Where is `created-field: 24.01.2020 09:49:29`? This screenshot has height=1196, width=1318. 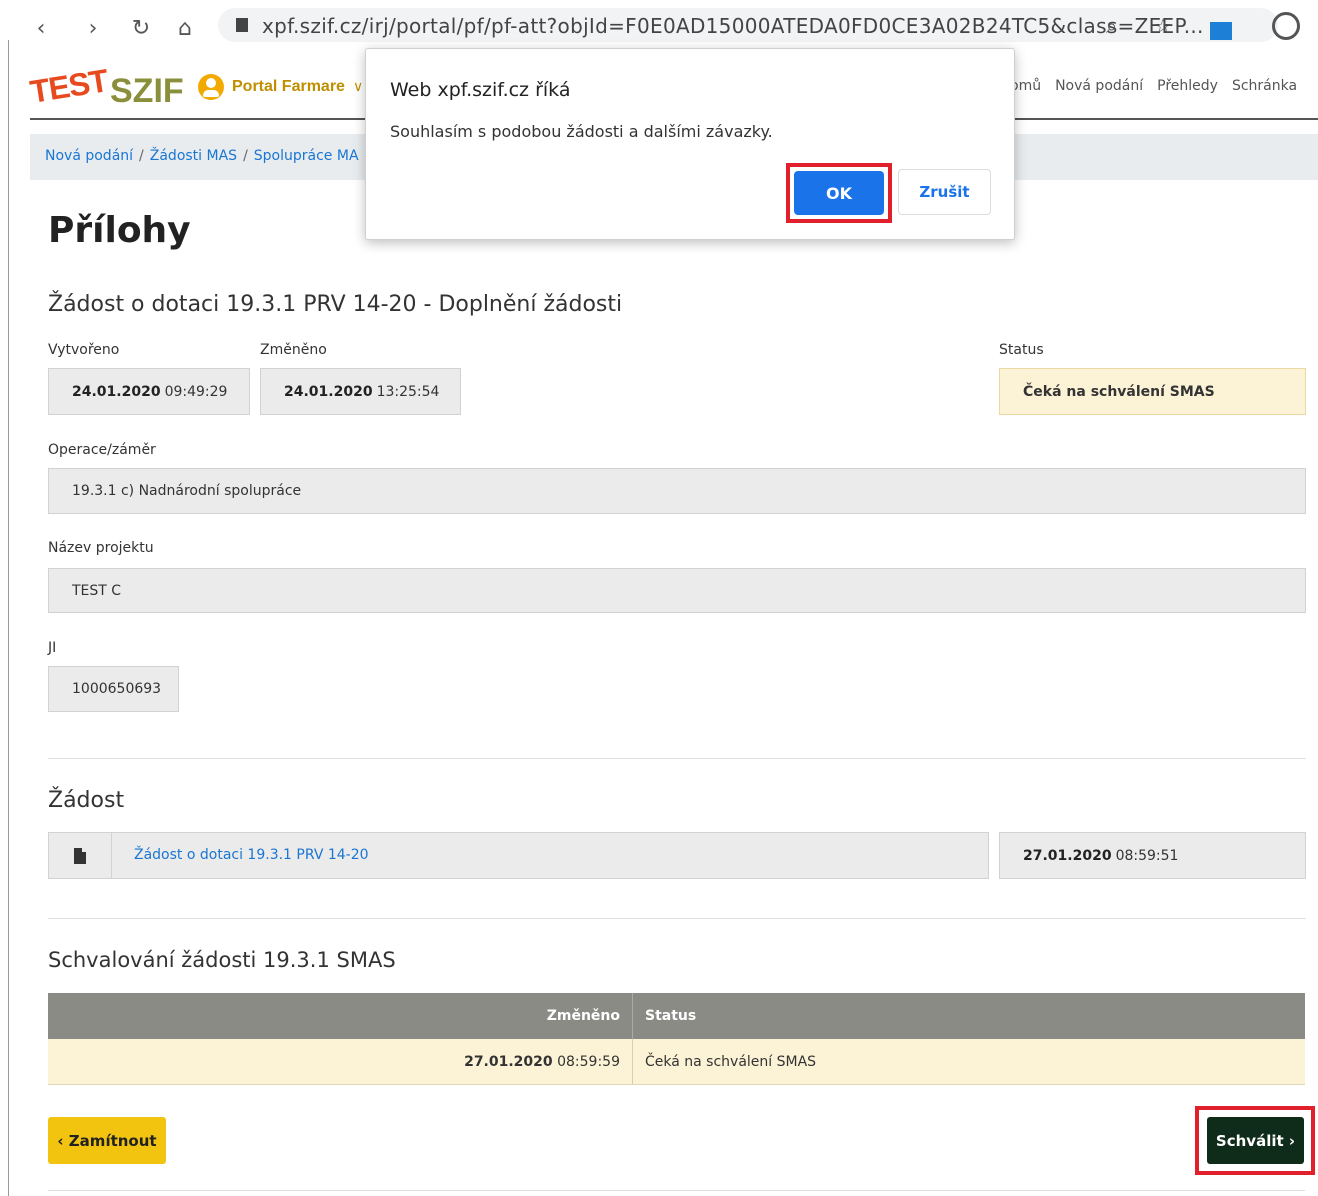 created-field: 24.01.2020 09:49:29 is located at coordinates (149, 391).